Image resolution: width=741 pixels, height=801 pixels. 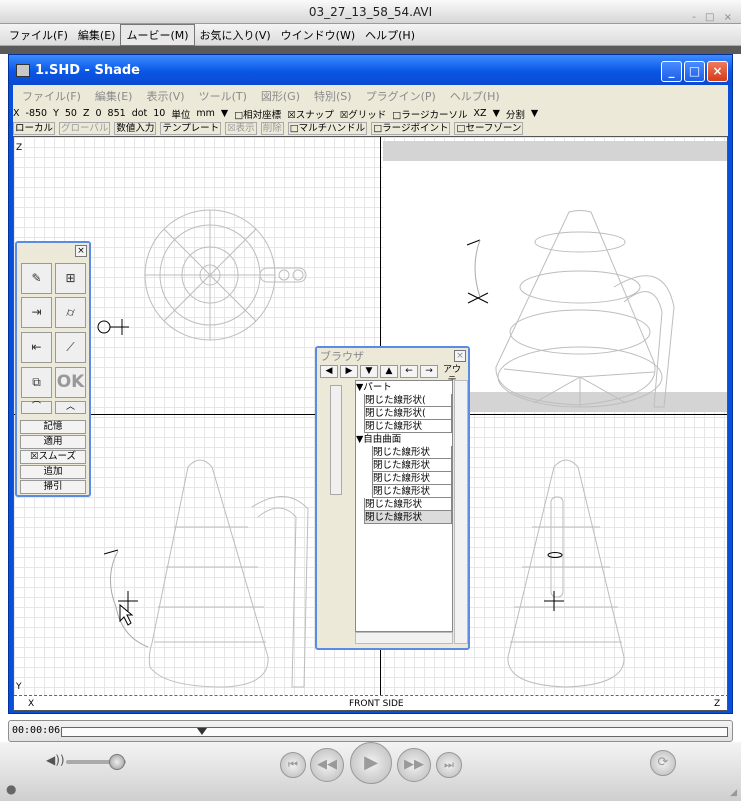 I want to click on pencil-tool-icon: ✎, so click(x=36, y=278).